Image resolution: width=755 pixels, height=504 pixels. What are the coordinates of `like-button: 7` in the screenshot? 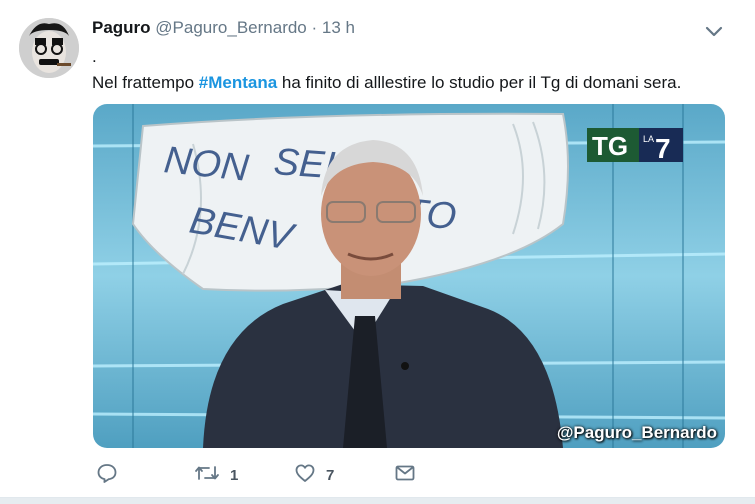 It's located at (314, 475).